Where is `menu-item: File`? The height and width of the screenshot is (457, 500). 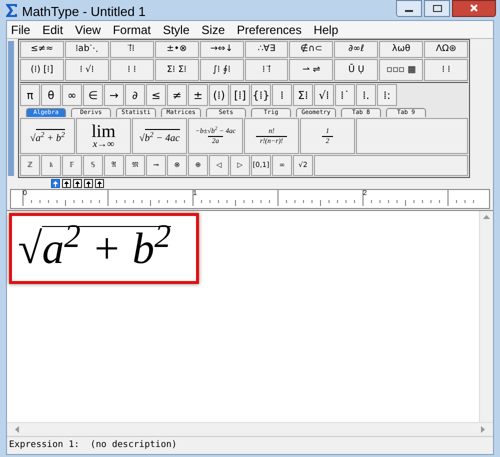
menu-item: File is located at coordinates (20, 30).